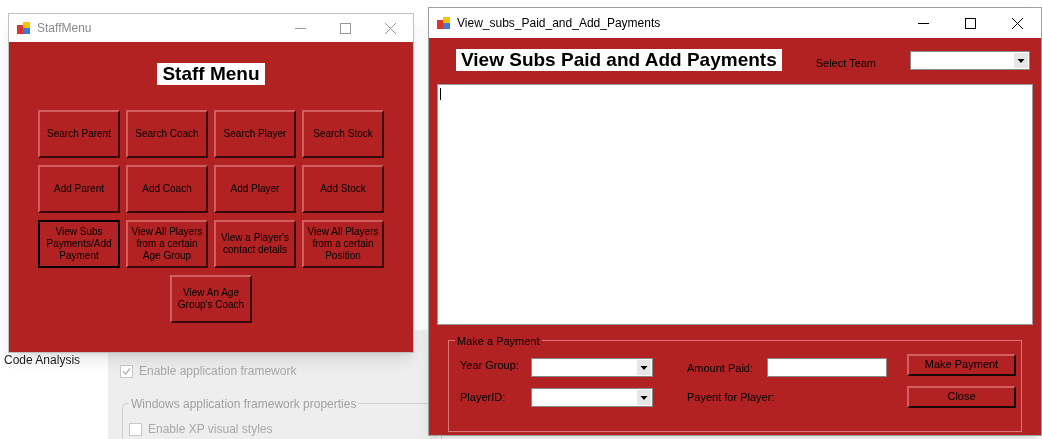 The width and height of the screenshot is (1042, 439). Describe the element at coordinates (592, 368) in the screenshot. I see `year-group-dropdown` at that location.